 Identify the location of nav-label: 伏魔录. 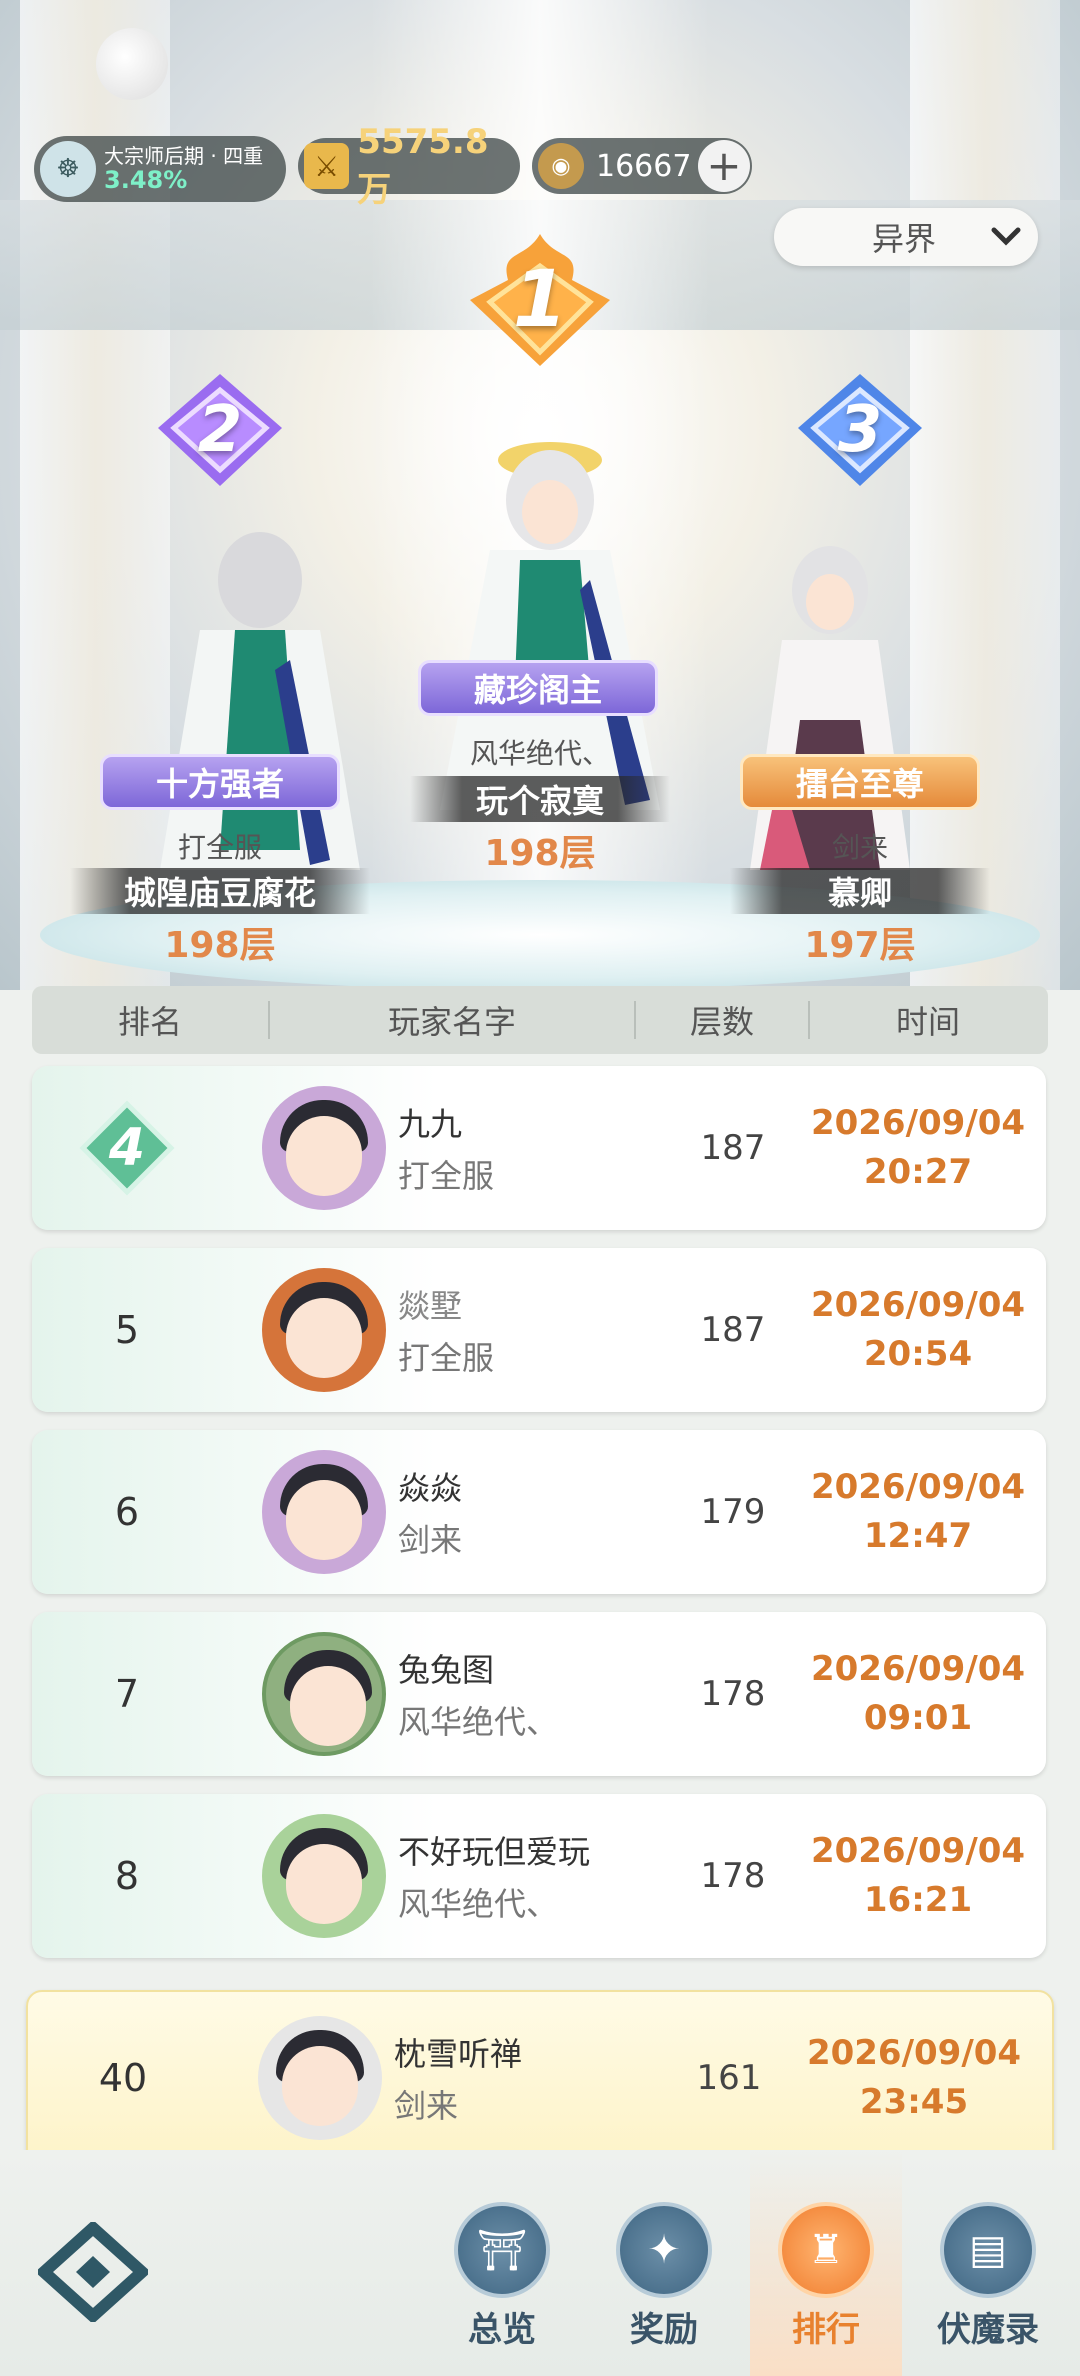
(988, 2330).